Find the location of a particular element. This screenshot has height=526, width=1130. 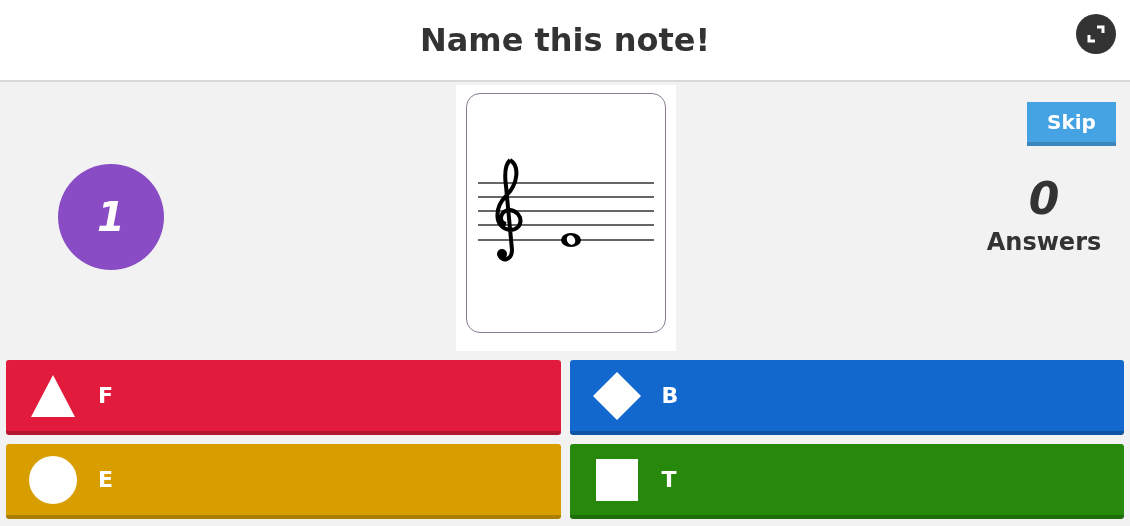

question-title: Name this note! is located at coordinates (565, 40).